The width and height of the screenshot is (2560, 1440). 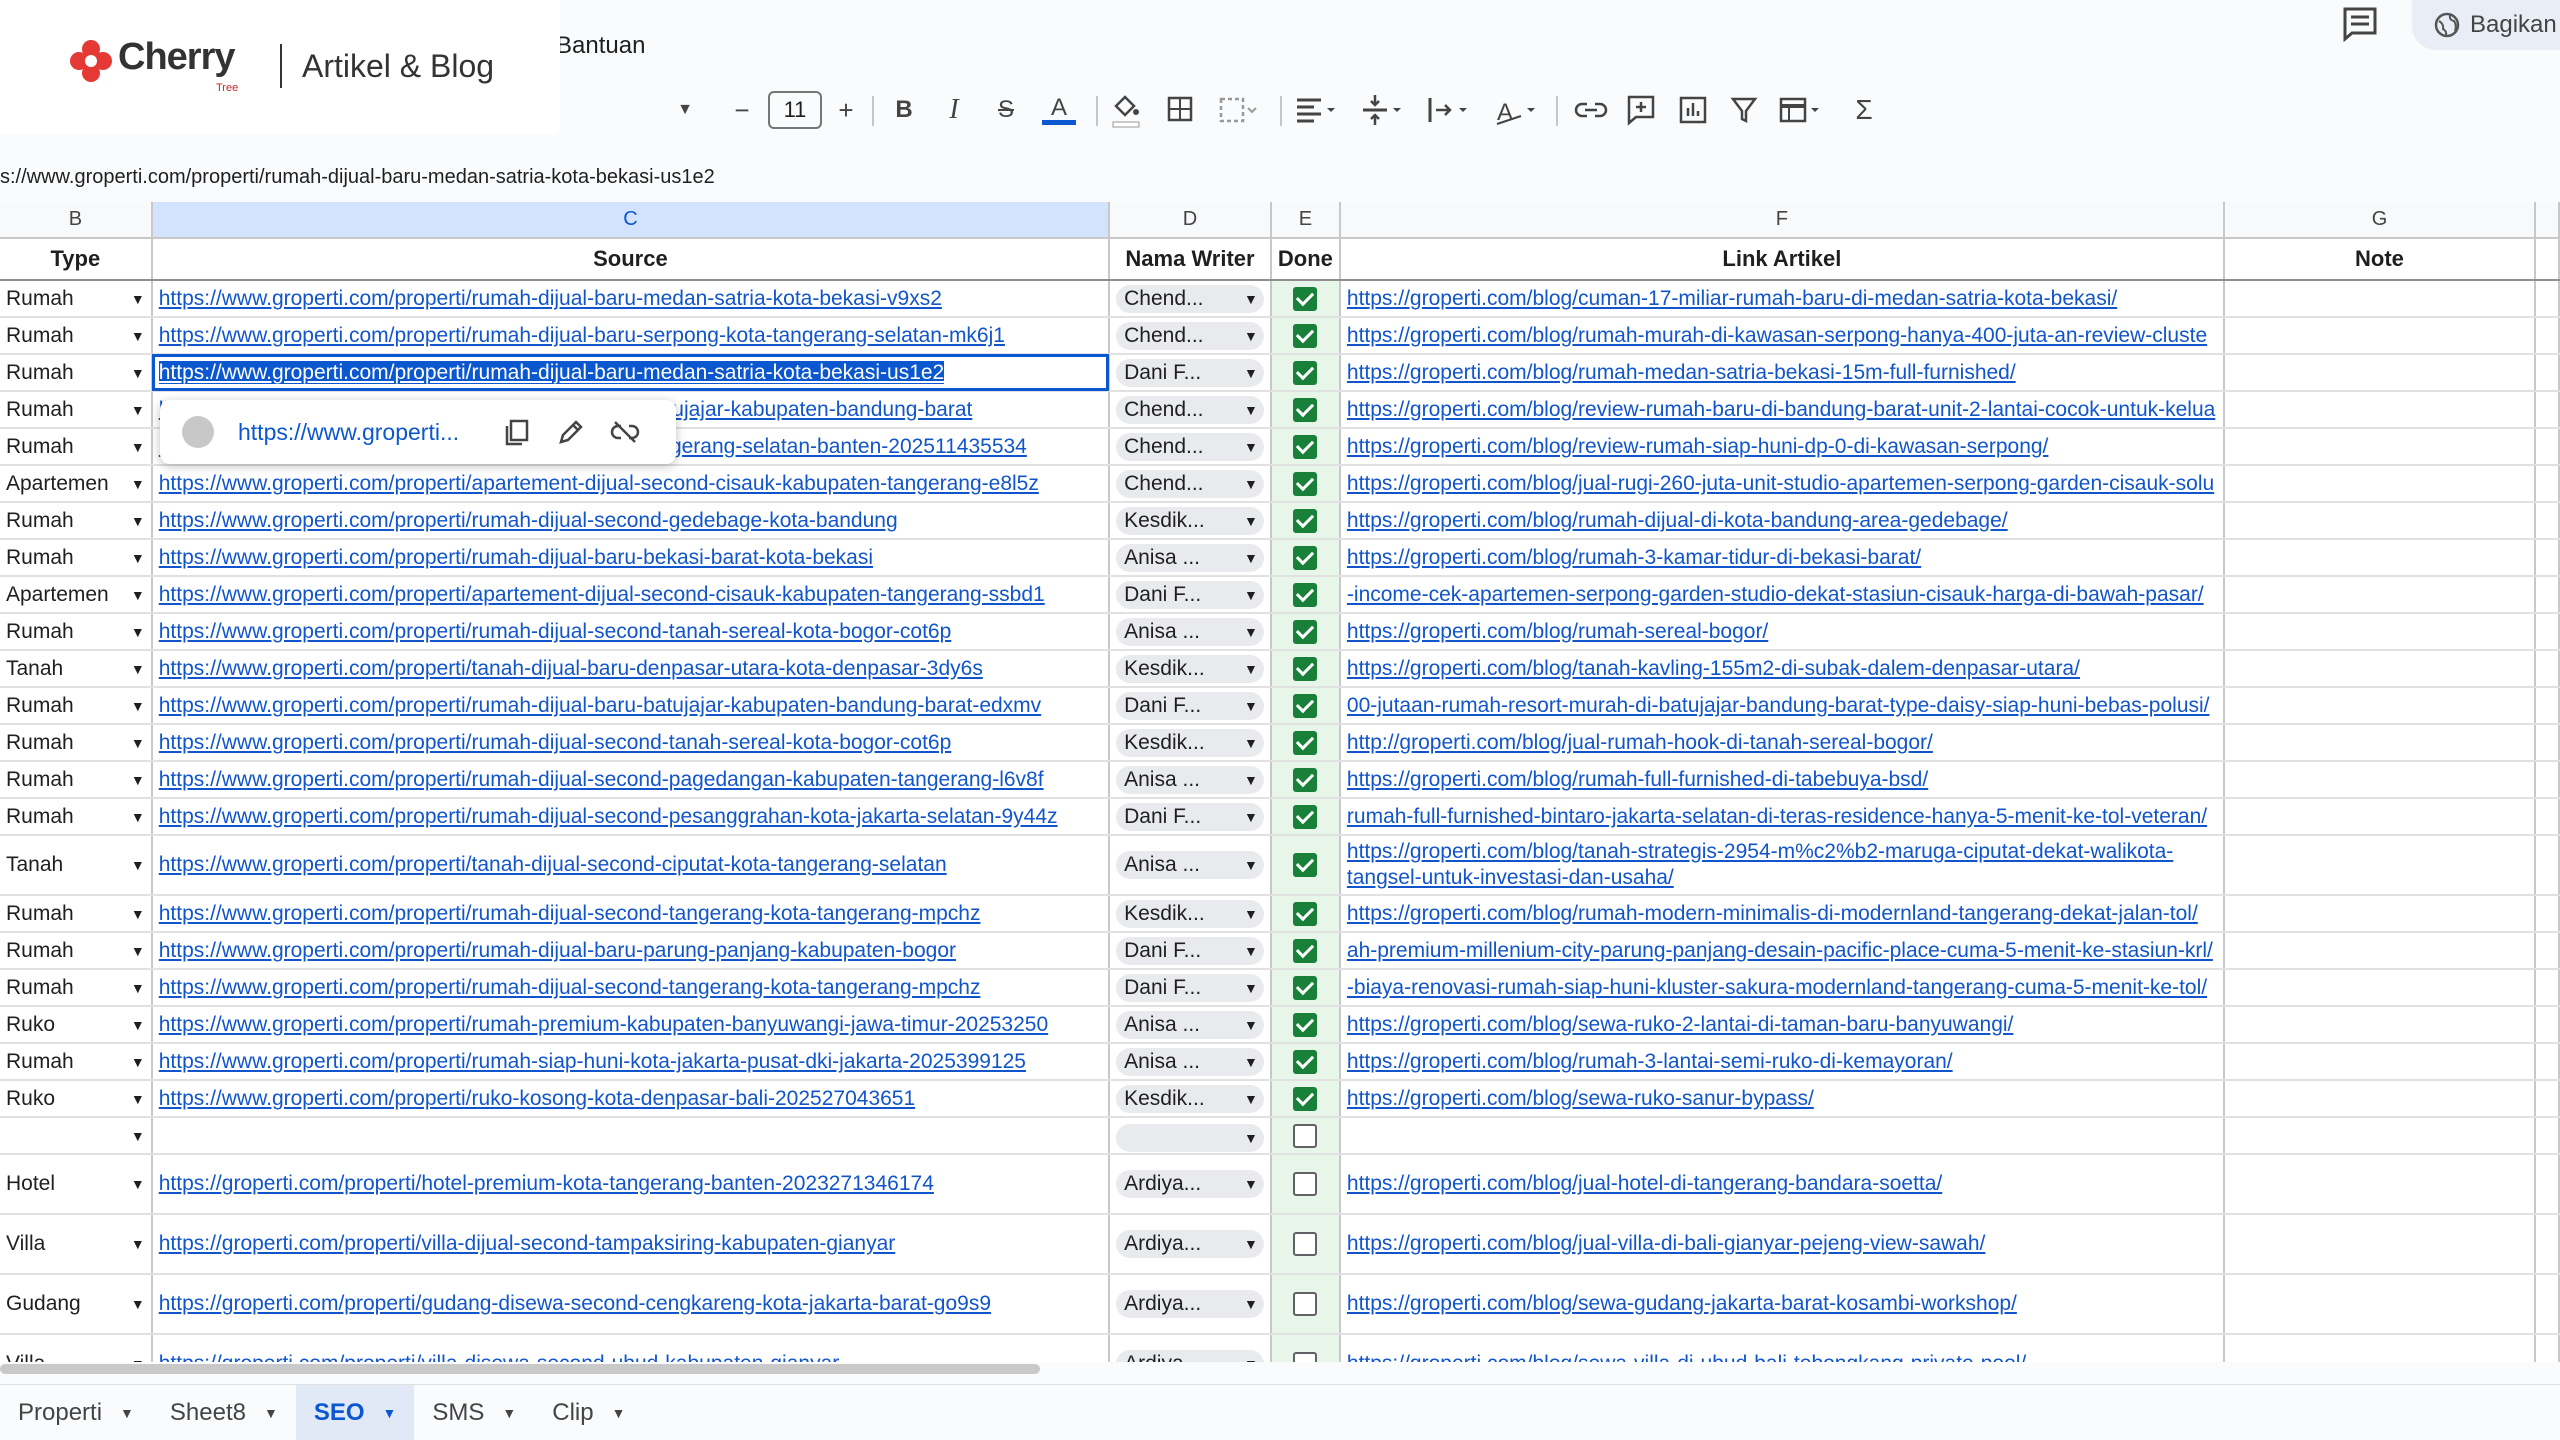 What do you see at coordinates (1238, 110) in the screenshot?
I see `merge-cells-icon` at bounding box center [1238, 110].